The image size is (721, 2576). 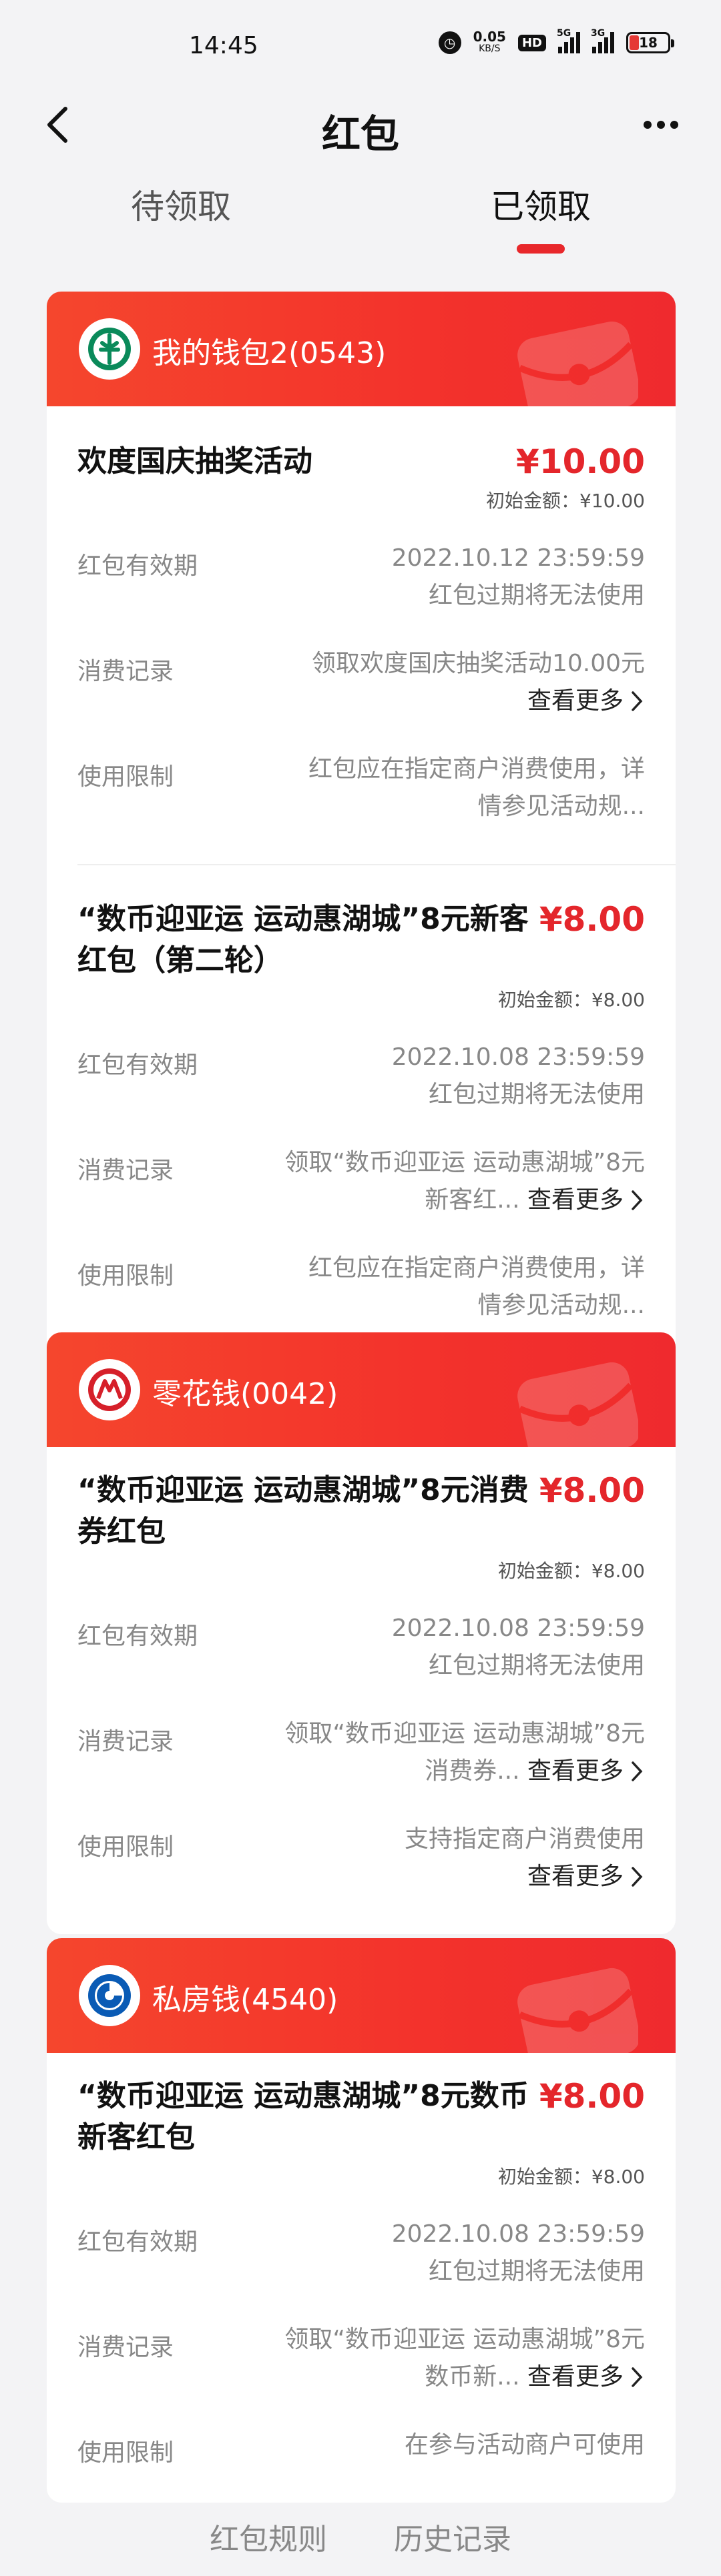 I want to click on signal-3g-label: 3G, so click(x=598, y=33).